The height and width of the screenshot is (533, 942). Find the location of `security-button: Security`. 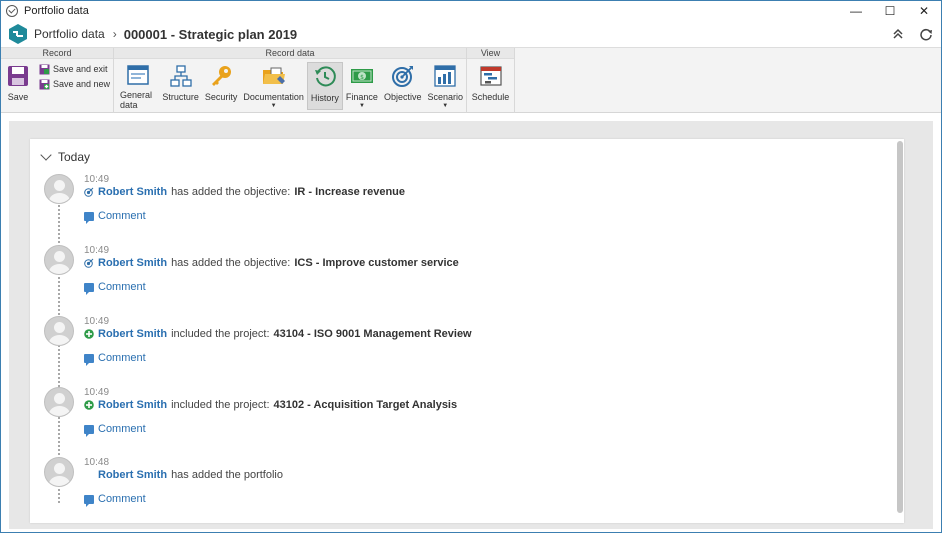

security-button: Security is located at coordinates (221, 86).